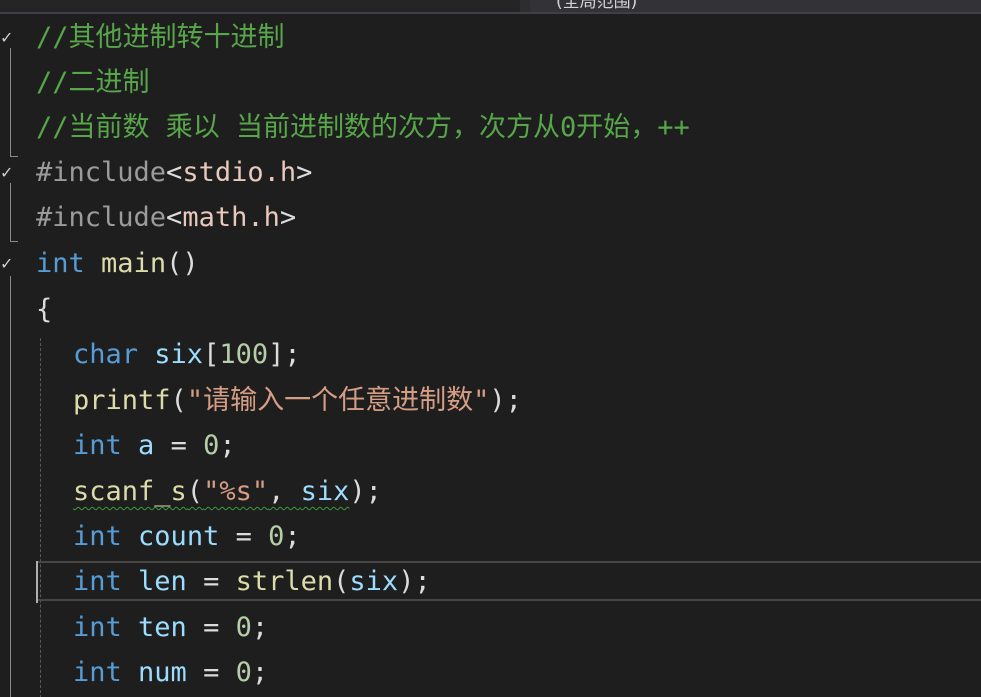 This screenshot has width=981, height=697. I want to click on navigation-bar: (全局范围), so click(490, 7).